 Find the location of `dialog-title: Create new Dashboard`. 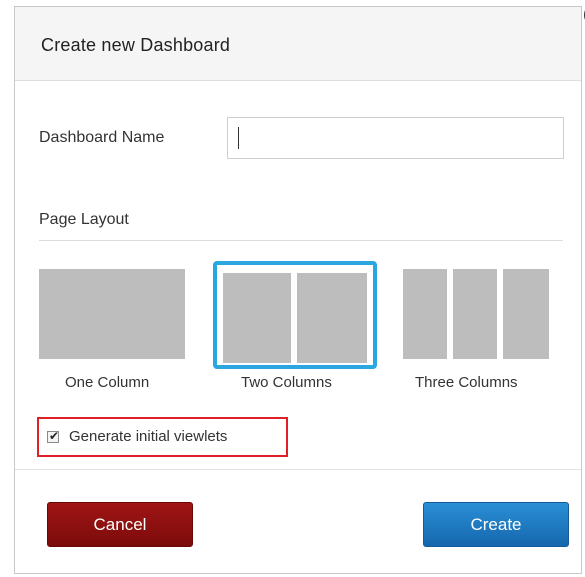

dialog-title: Create new Dashboard is located at coordinates (136, 45).